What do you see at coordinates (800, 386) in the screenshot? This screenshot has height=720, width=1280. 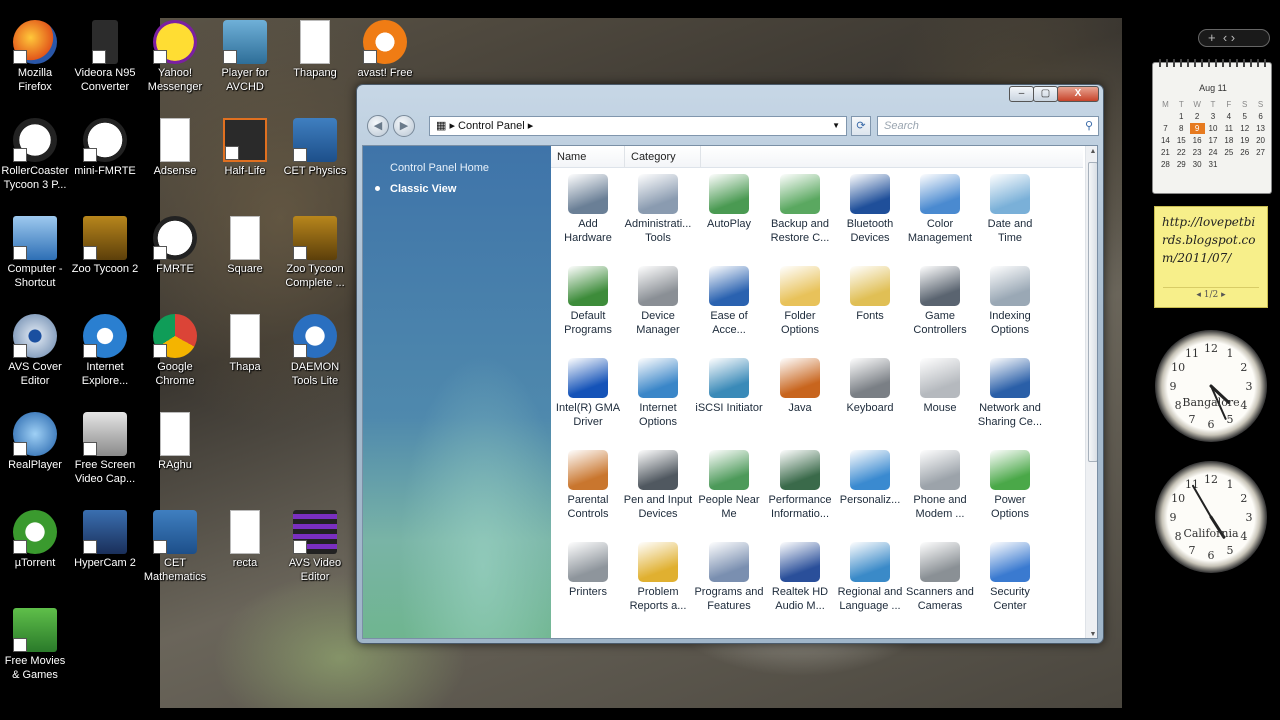 I see `control-panel-item: Java` at bounding box center [800, 386].